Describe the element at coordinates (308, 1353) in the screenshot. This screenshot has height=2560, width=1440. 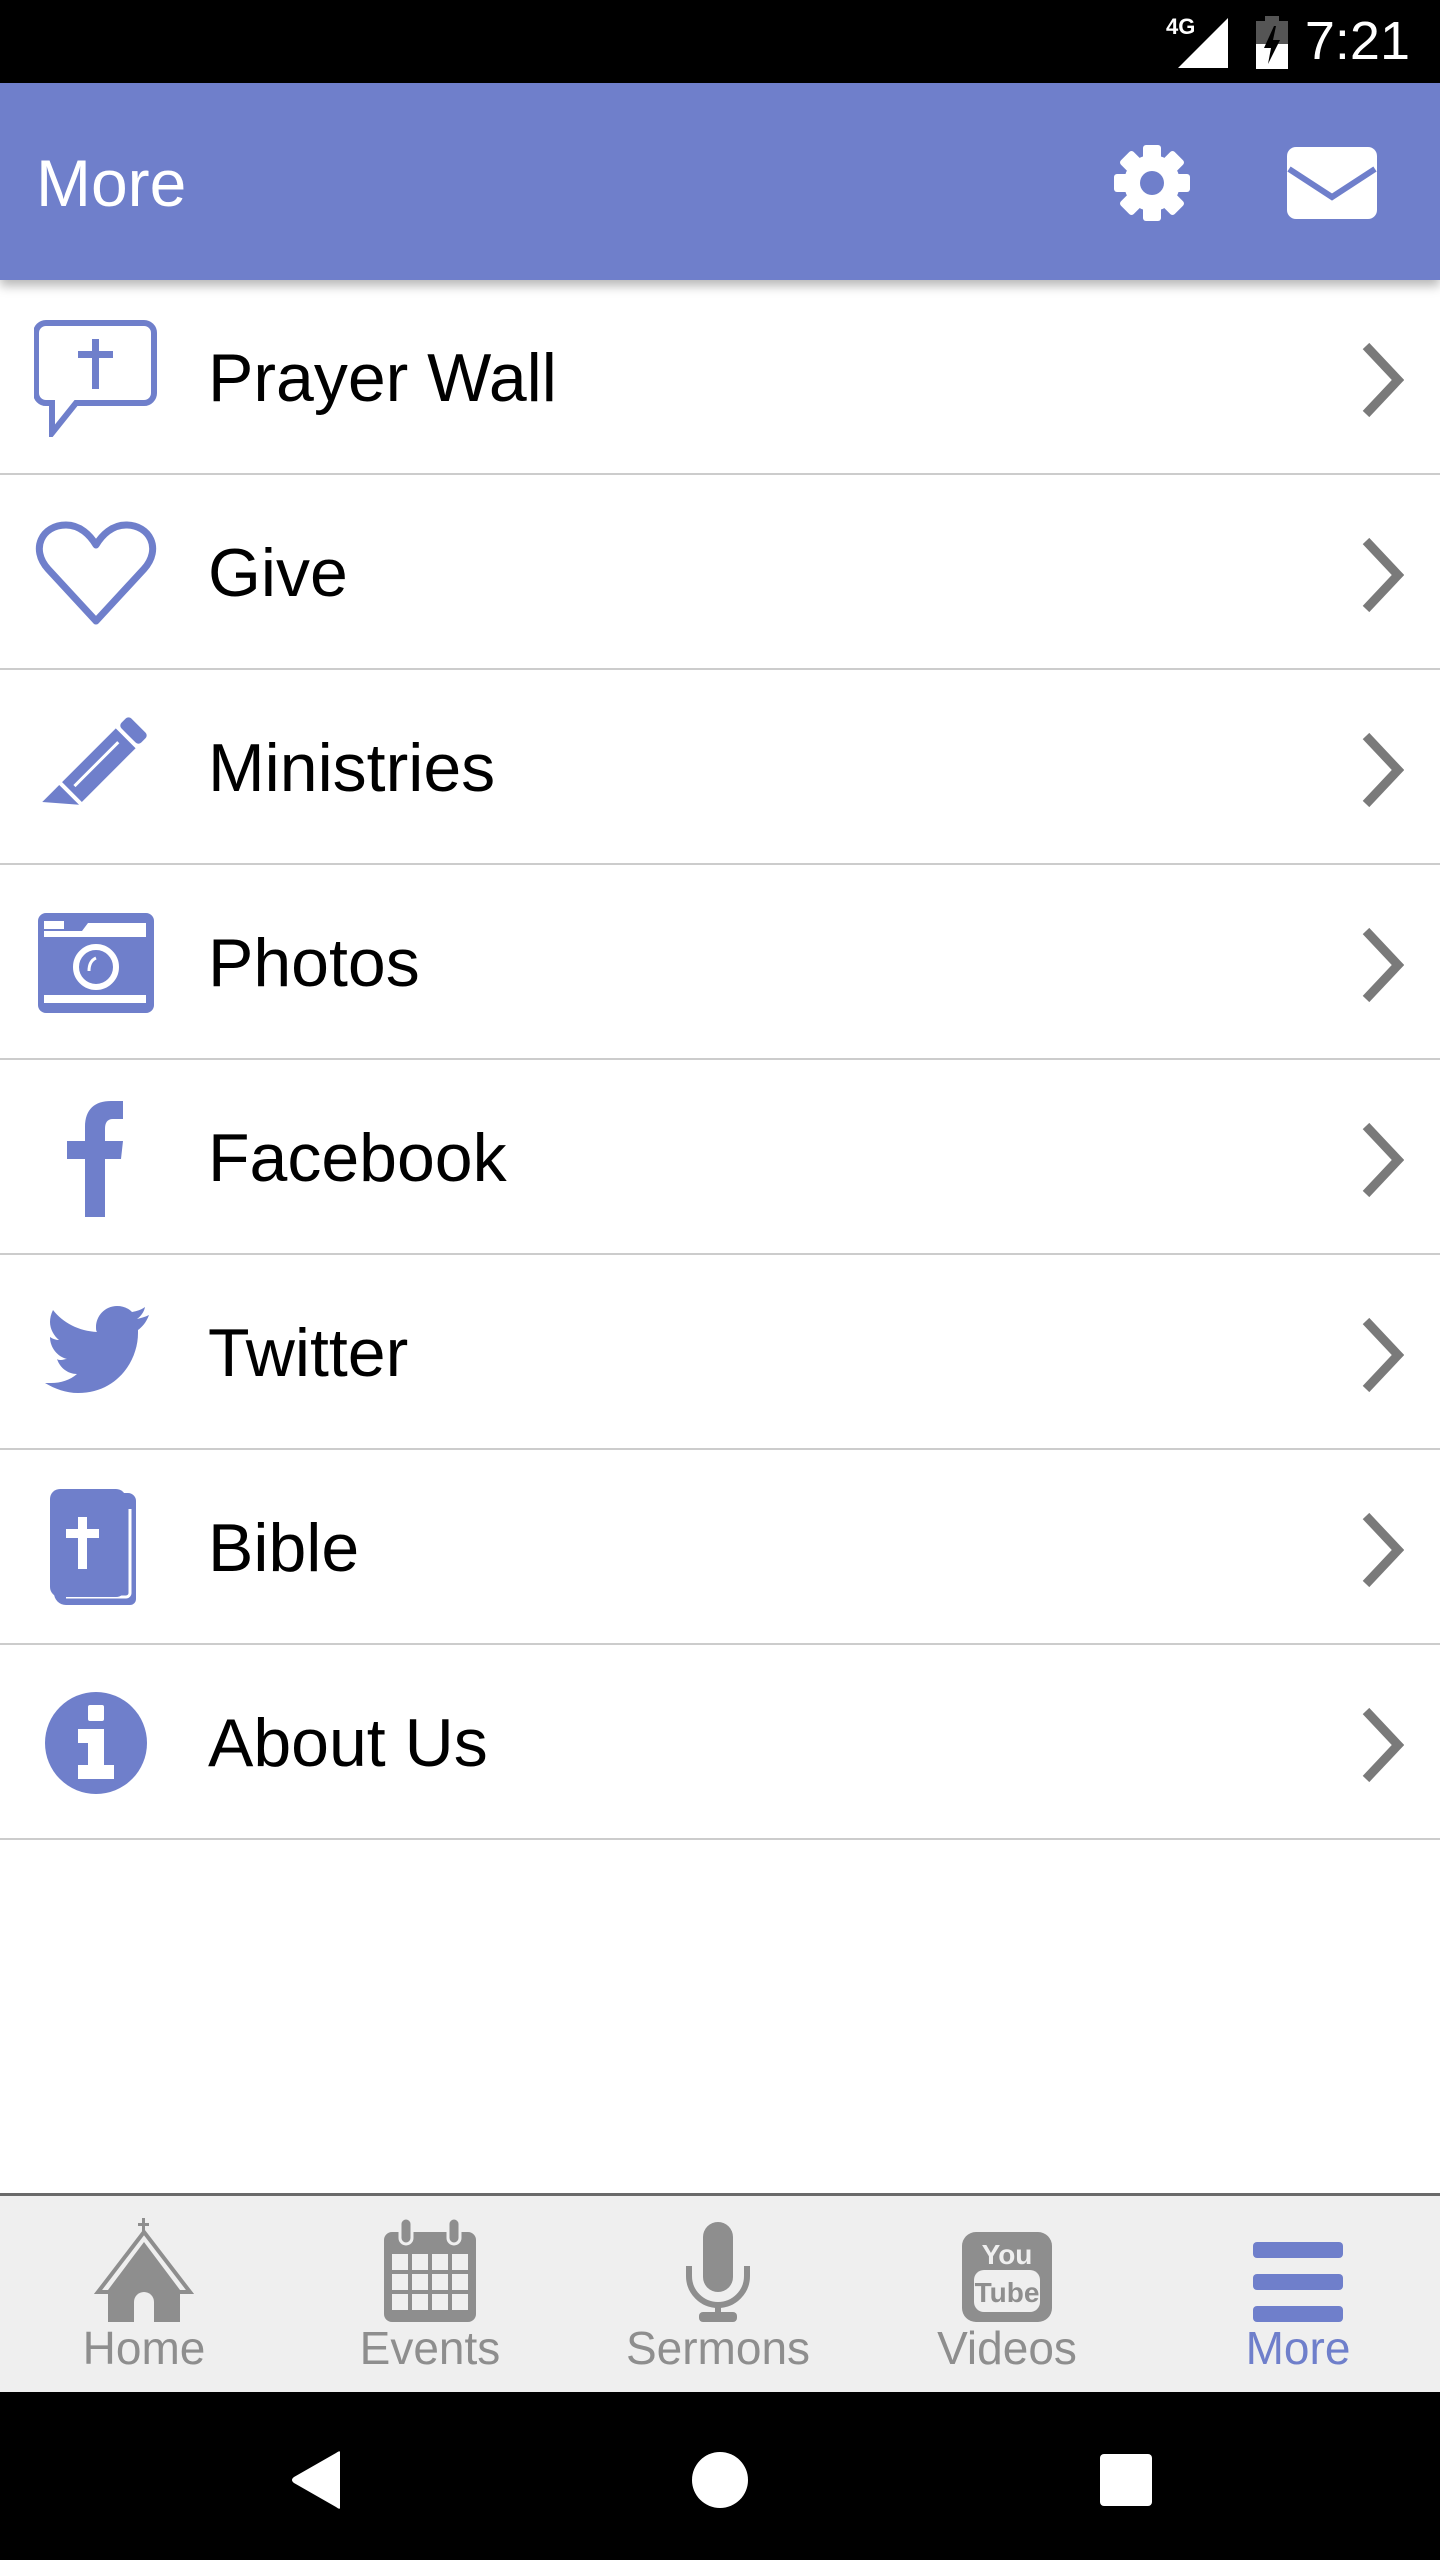
I see `menu-item-label: Twitter` at that location.